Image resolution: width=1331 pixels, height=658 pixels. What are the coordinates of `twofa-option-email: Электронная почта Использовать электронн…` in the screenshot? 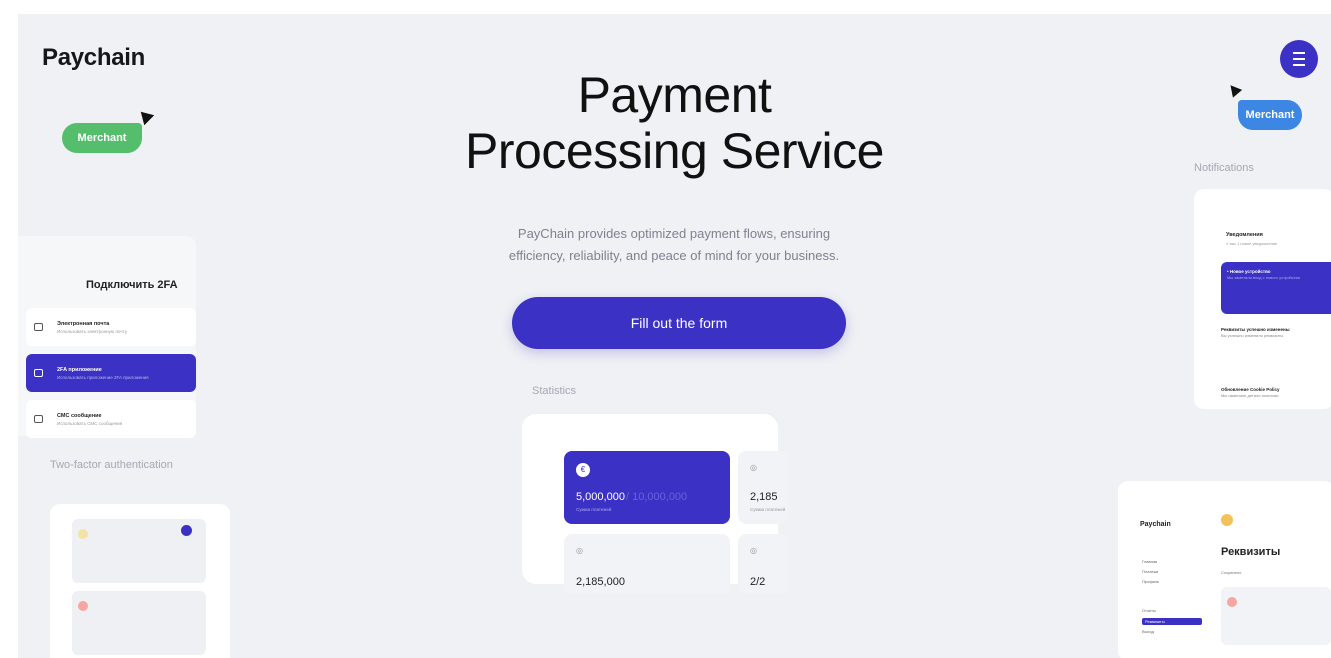 It's located at (111, 327).